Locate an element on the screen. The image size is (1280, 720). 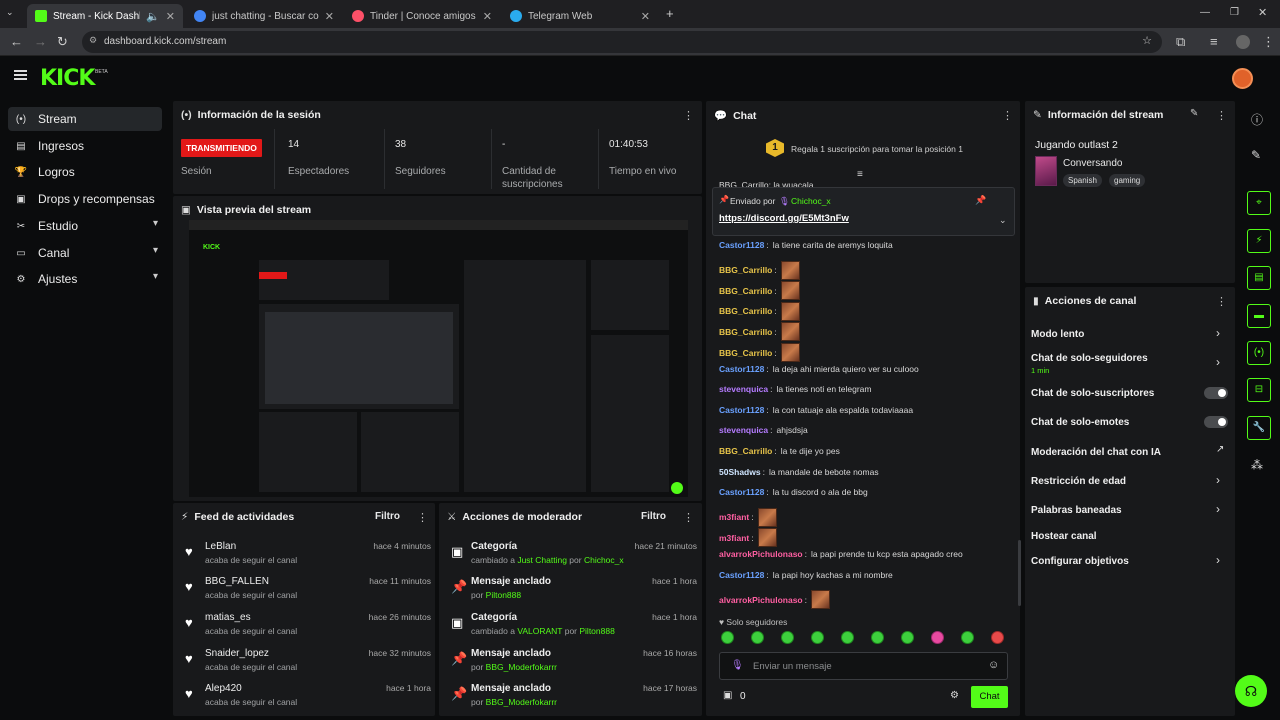
lightning-icon: ⚡ is located at coordinates (1259, 241).